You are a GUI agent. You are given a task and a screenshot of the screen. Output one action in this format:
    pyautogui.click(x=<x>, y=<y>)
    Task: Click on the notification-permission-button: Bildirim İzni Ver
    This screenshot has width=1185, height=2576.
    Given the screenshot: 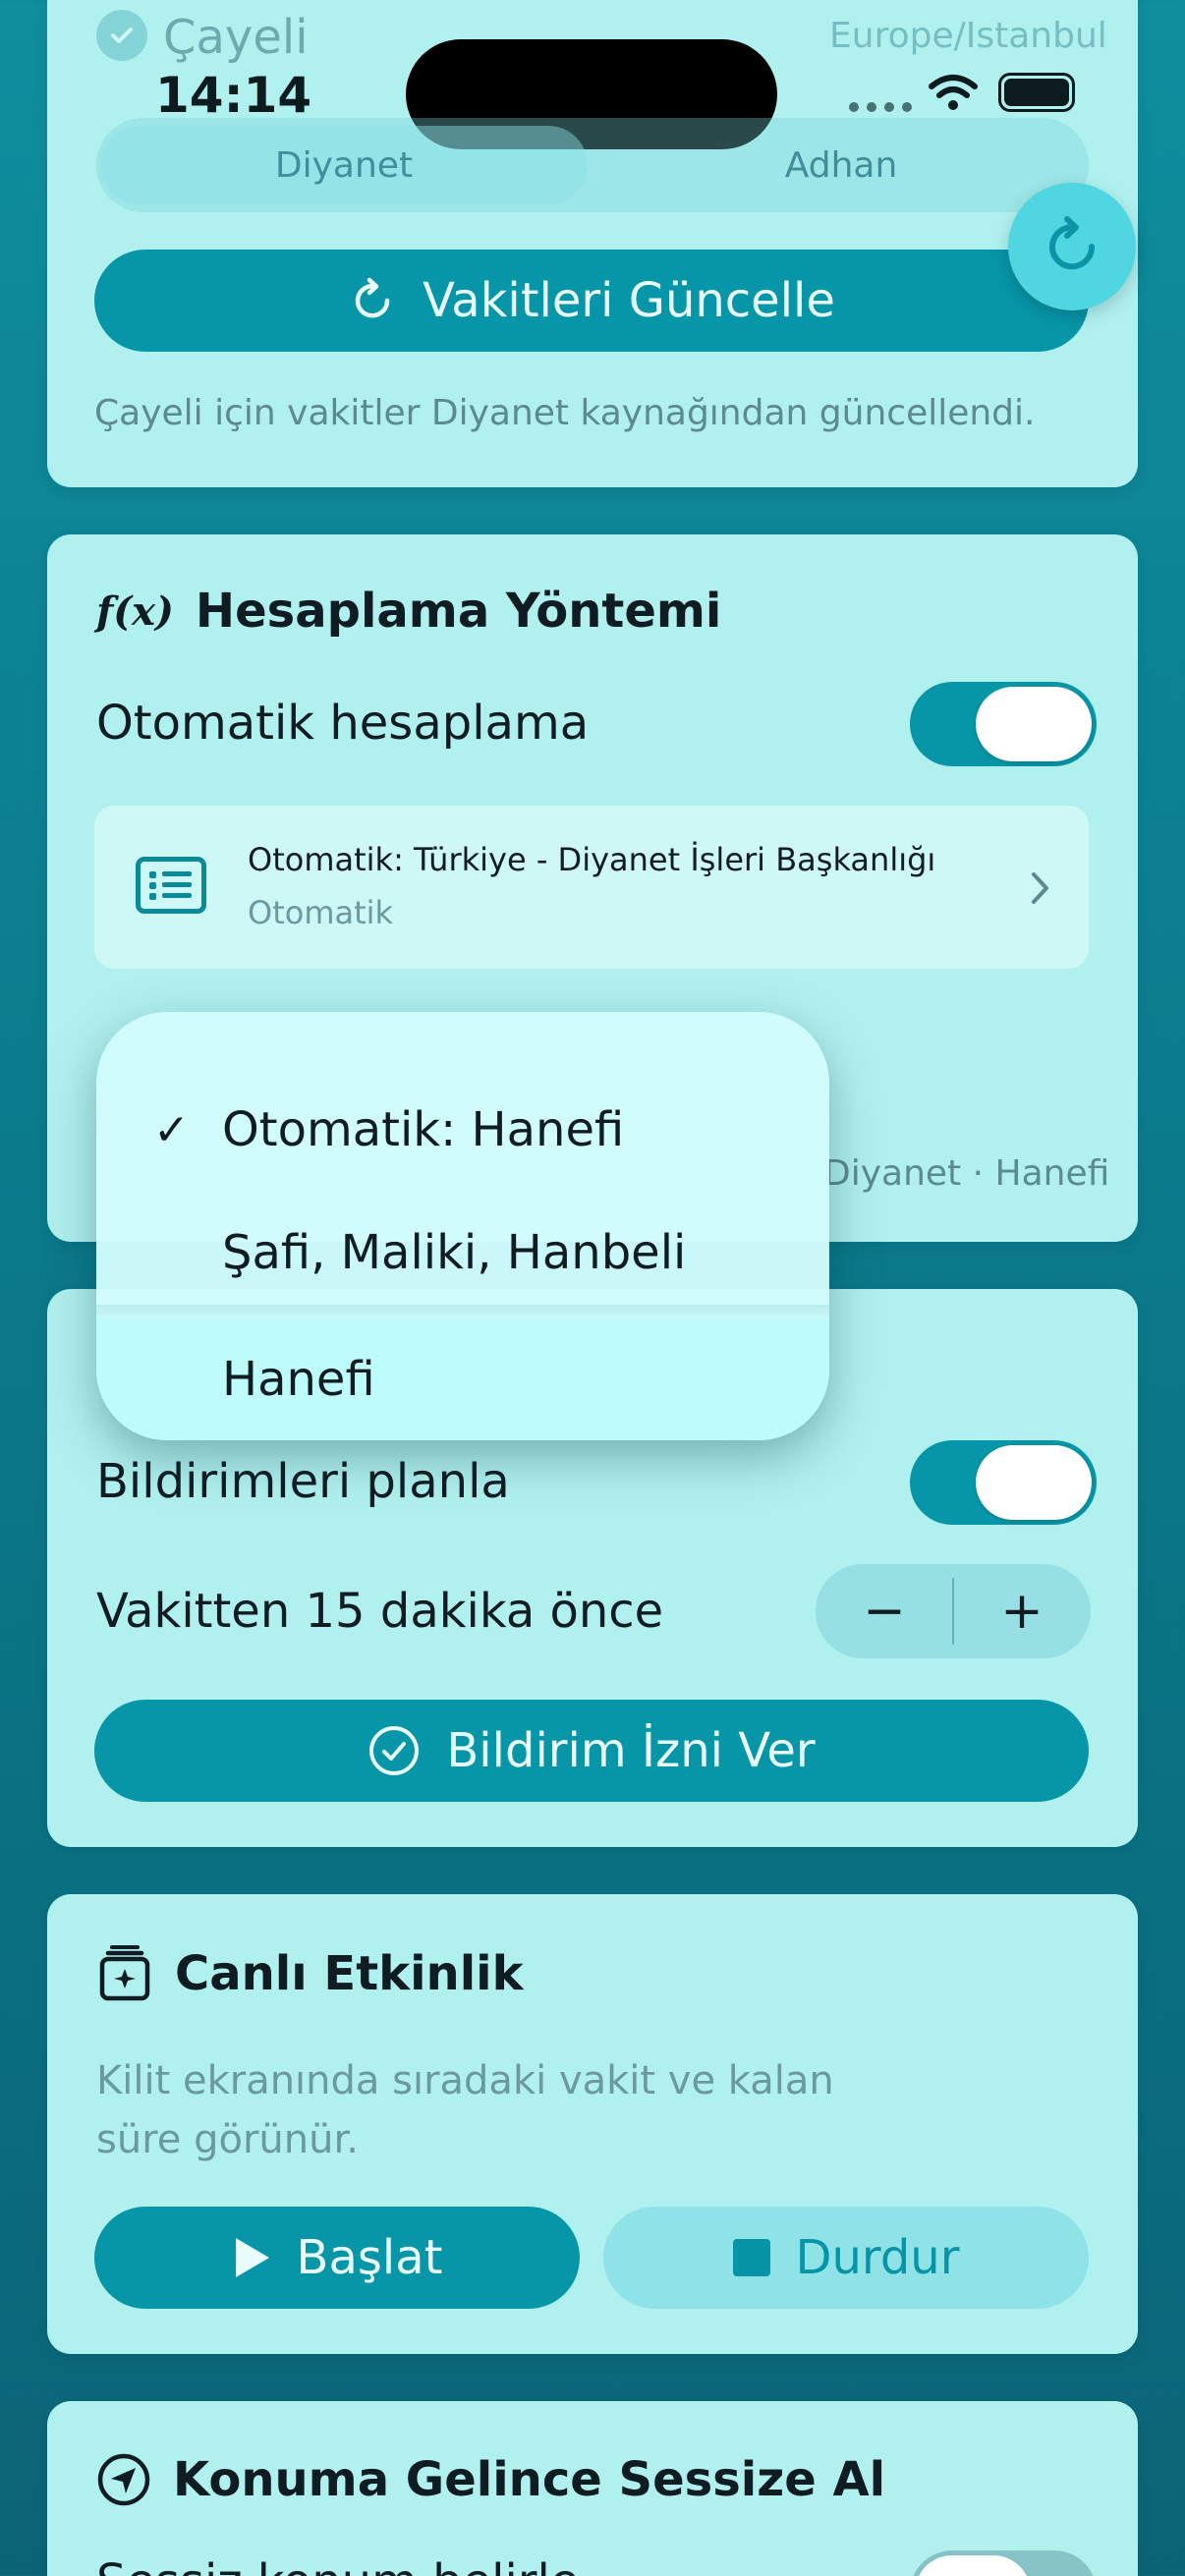 What is the action you would take?
    pyautogui.click(x=592, y=1751)
    